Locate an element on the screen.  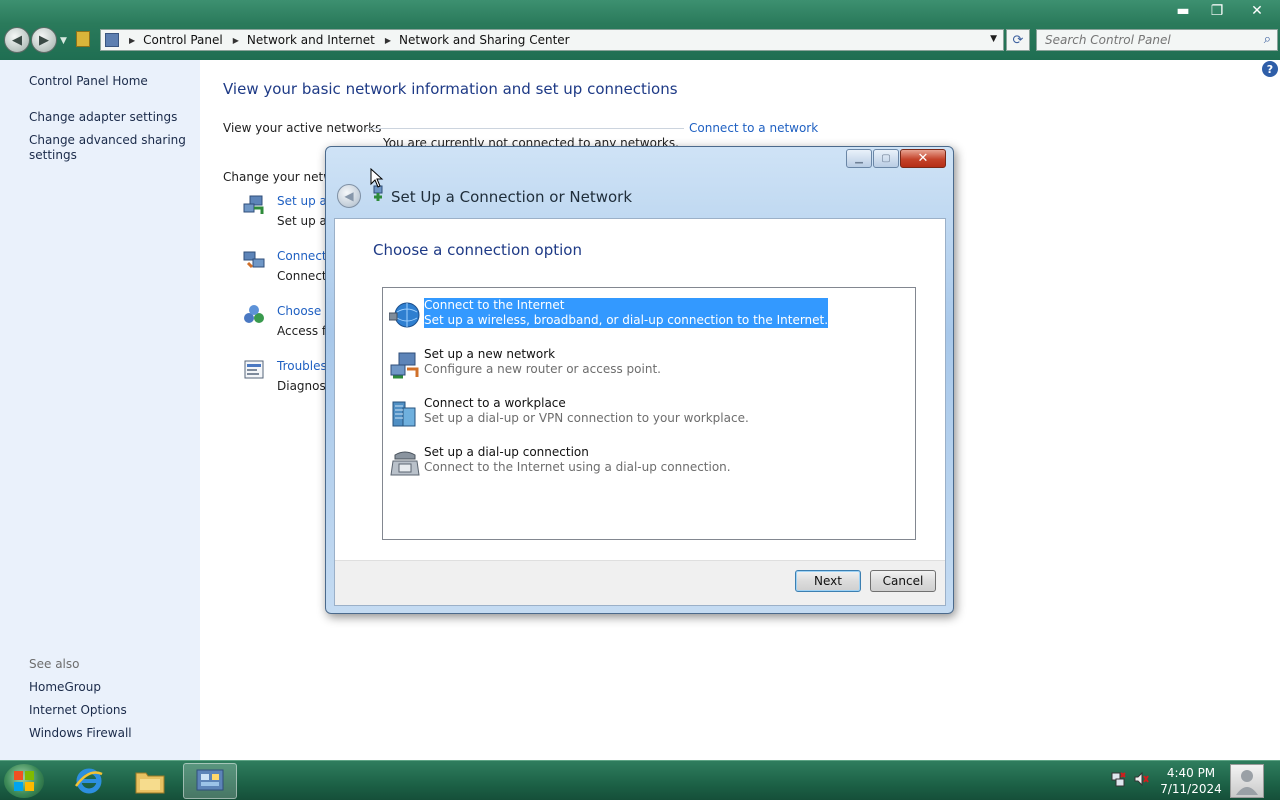
taskbar: 4:40 PM 7/11/2024 is located at coordinates (640, 780).